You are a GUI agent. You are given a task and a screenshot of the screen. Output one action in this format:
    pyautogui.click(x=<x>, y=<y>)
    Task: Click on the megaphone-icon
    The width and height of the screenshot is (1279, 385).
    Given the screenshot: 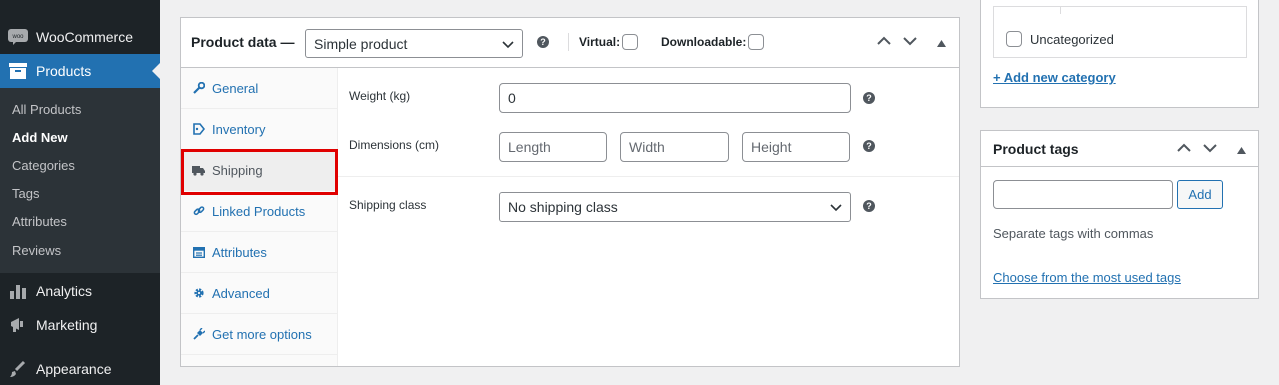 What is the action you would take?
    pyautogui.click(x=18, y=325)
    